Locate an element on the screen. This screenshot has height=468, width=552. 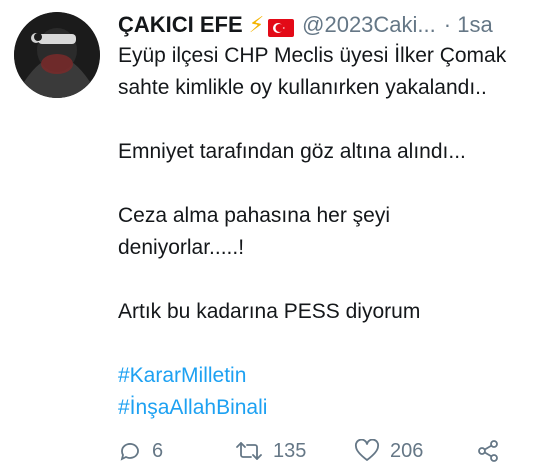
tweet-line: Ceza alma pahasına her şeyi is located at coordinates (254, 215).